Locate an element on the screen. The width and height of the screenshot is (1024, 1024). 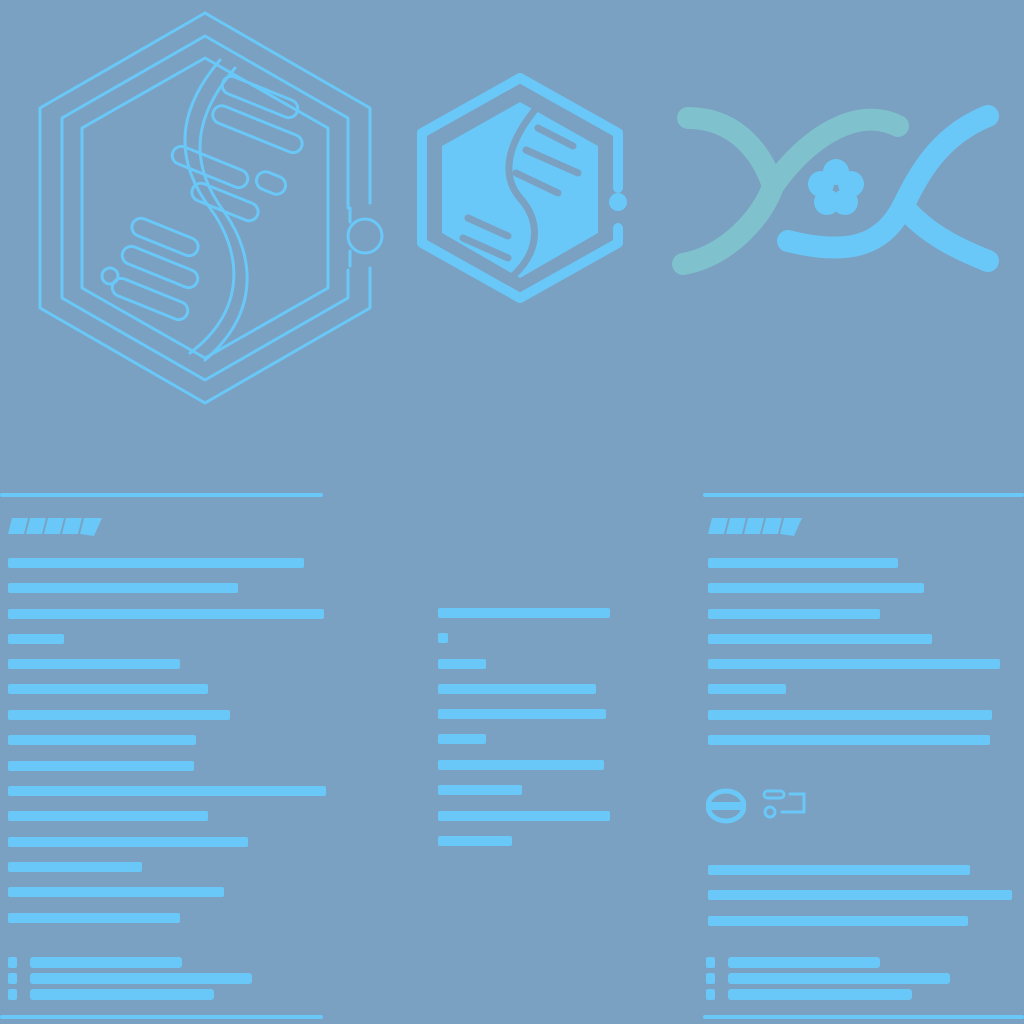
left-column-logo-mark-icon is located at coordinates (55, 526).